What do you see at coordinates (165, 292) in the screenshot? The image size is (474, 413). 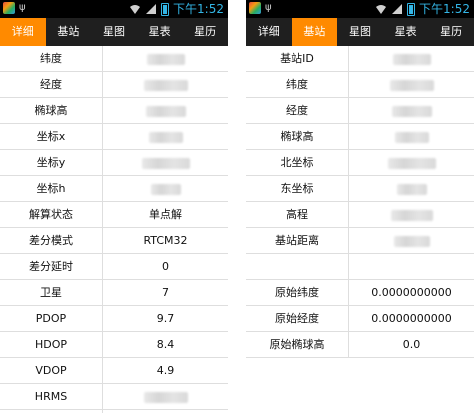 I see `row-value: 7` at bounding box center [165, 292].